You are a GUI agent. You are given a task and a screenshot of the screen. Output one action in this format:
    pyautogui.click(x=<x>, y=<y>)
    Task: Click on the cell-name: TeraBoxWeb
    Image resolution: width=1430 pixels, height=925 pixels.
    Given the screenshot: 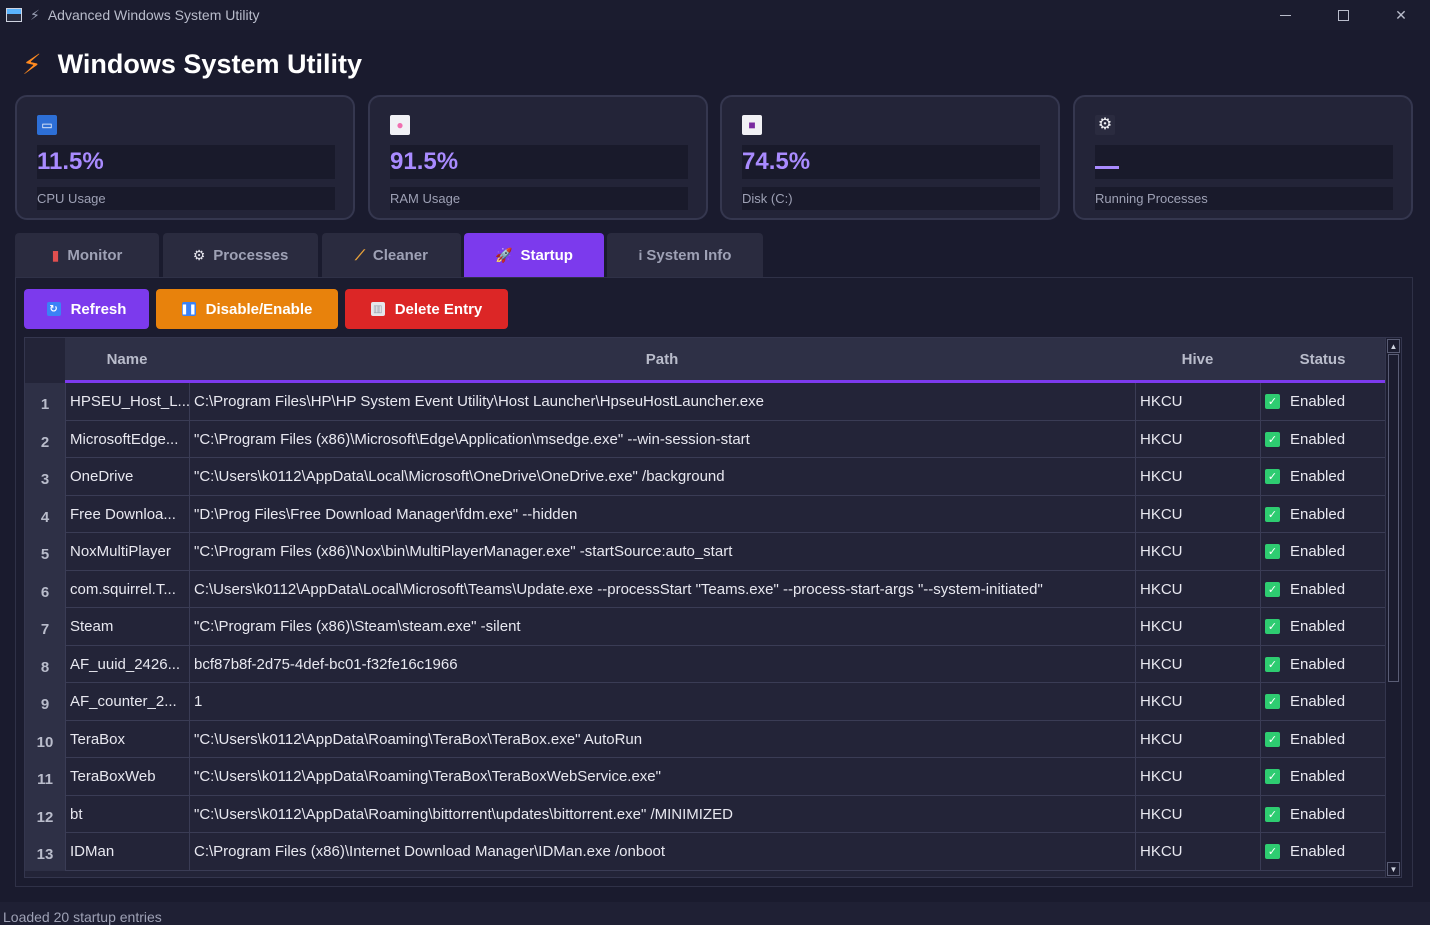 What is the action you would take?
    pyautogui.click(x=127, y=777)
    